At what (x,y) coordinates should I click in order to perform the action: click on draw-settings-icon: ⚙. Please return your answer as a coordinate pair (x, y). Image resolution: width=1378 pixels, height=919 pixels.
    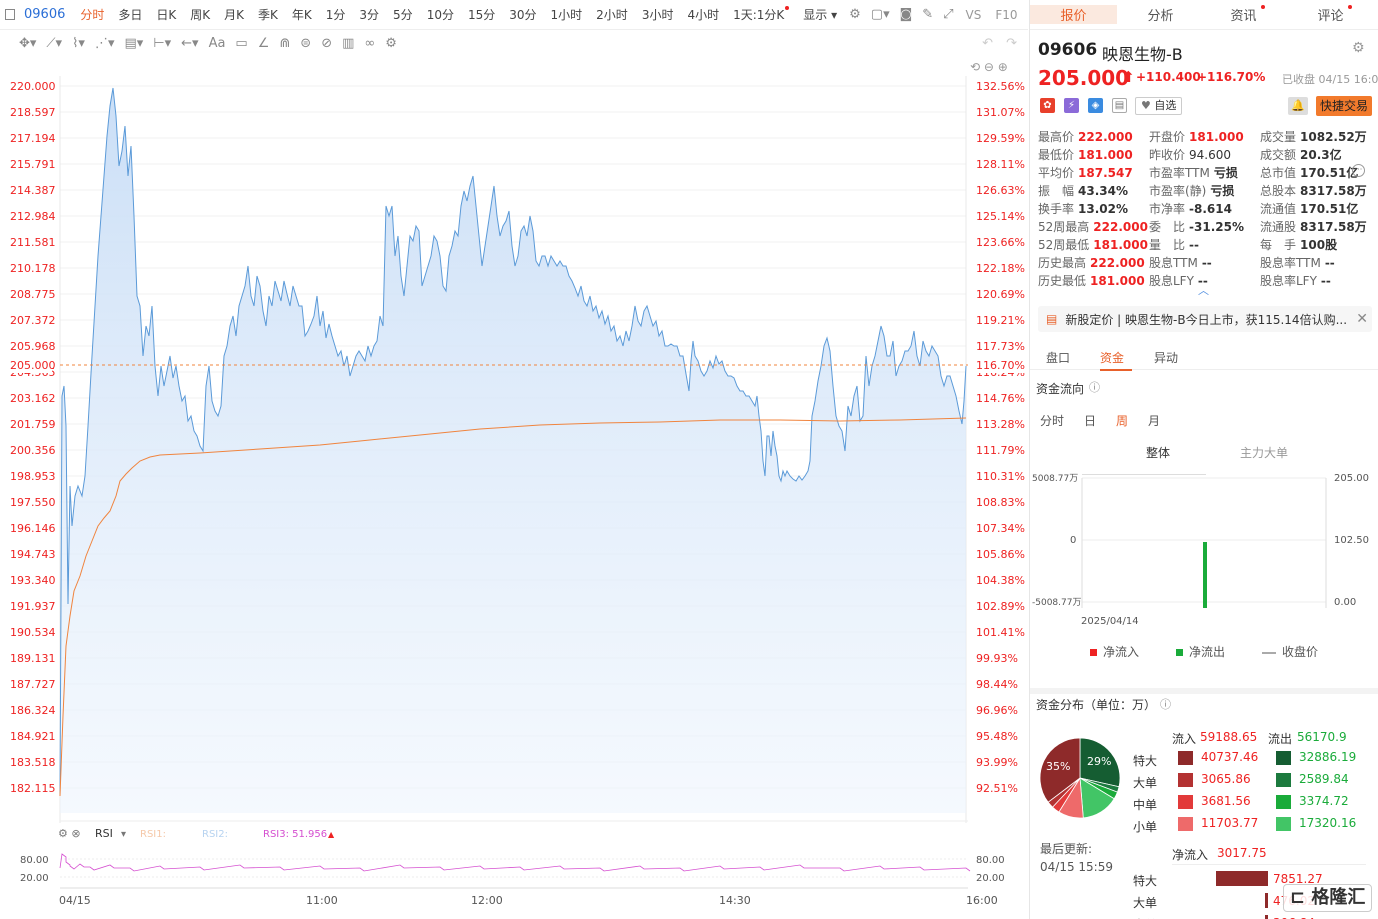
    Looking at the image, I should click on (391, 43).